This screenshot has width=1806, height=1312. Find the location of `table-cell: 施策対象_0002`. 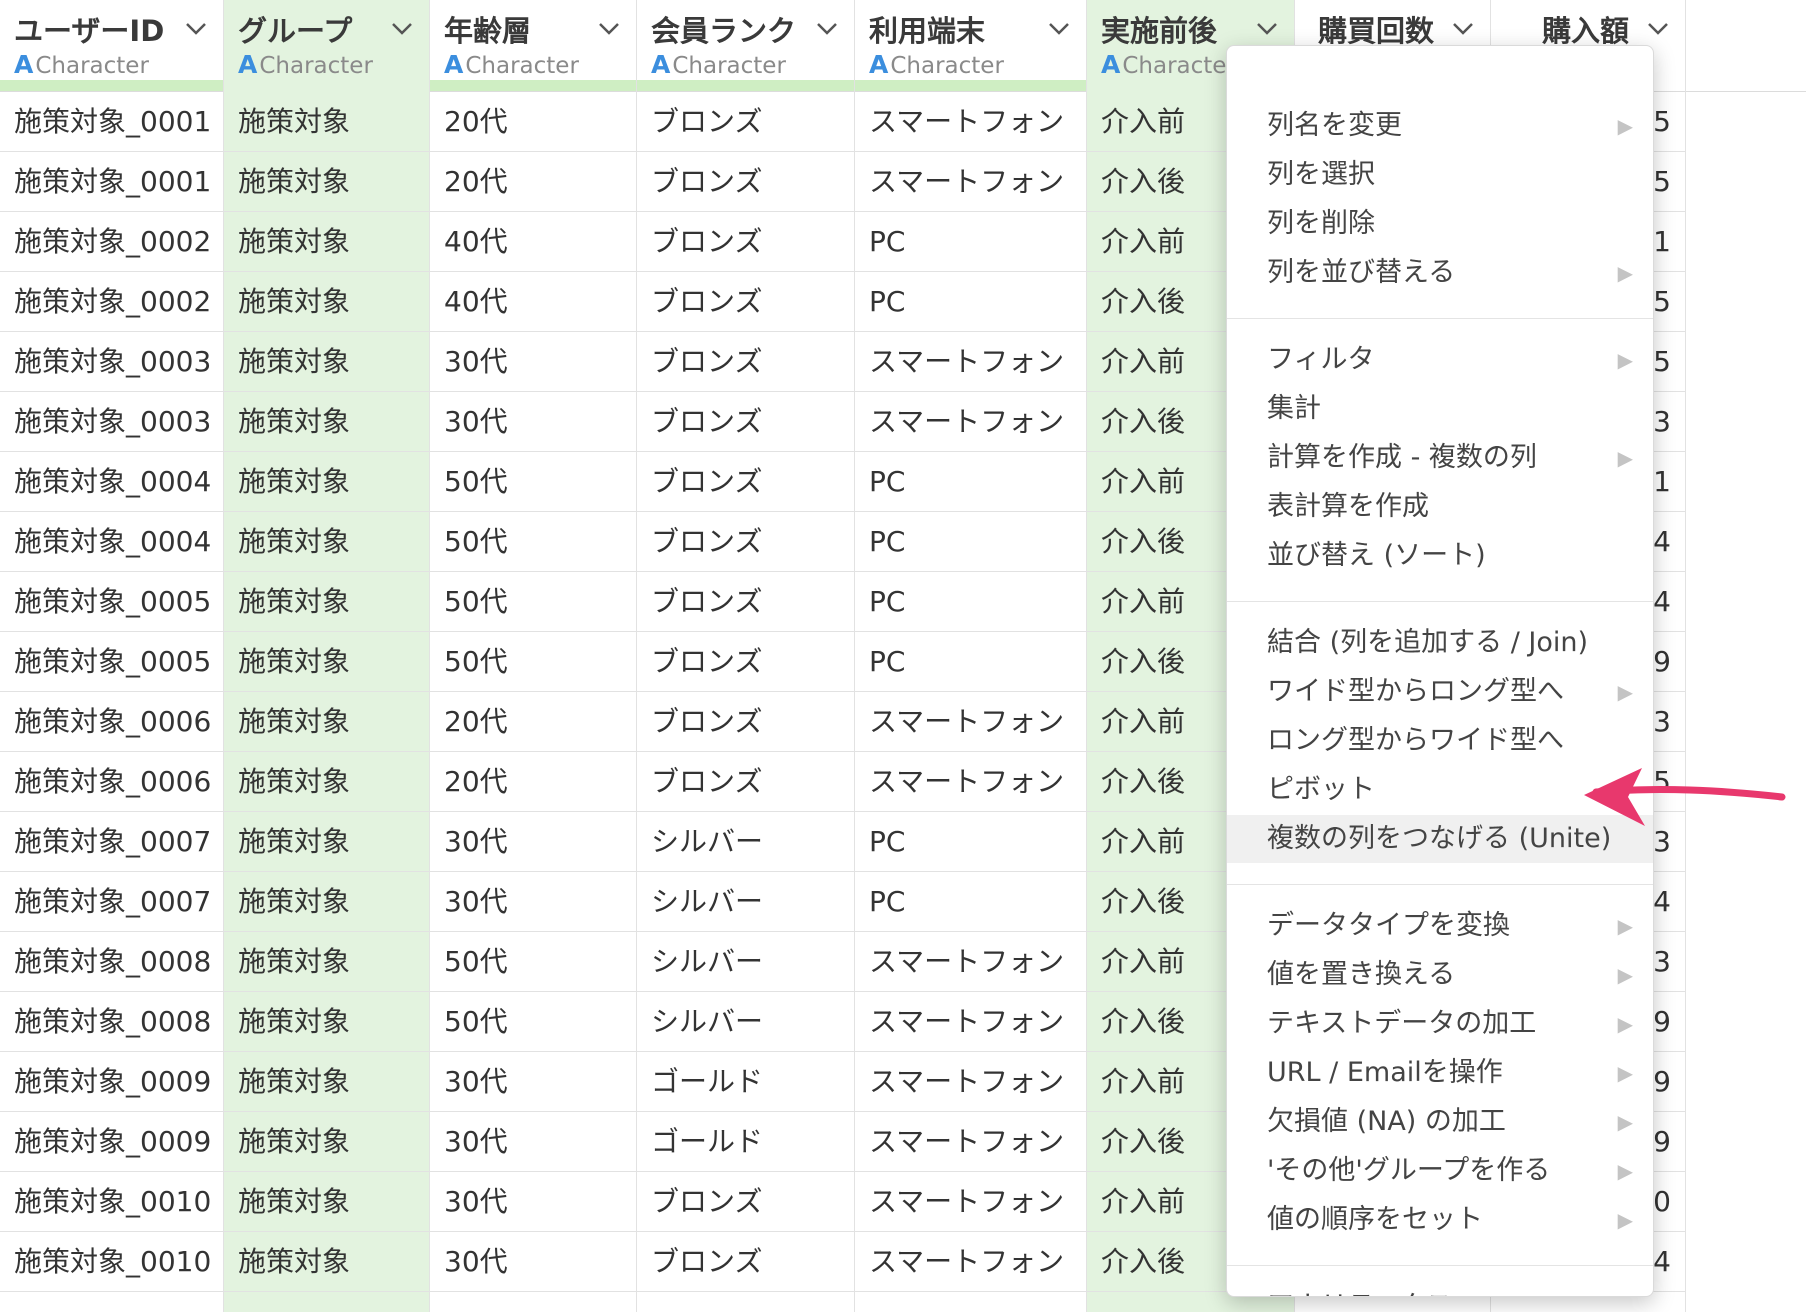

table-cell: 施策対象_0002 is located at coordinates (111, 302).